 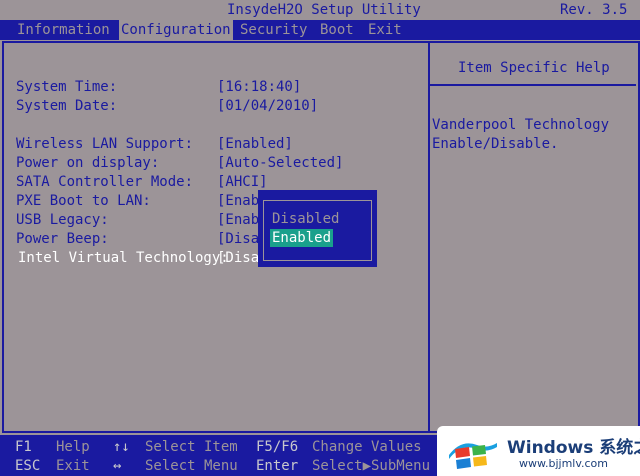 I want to click on help-text-line: Vanderpool Technology, so click(x=521, y=125).